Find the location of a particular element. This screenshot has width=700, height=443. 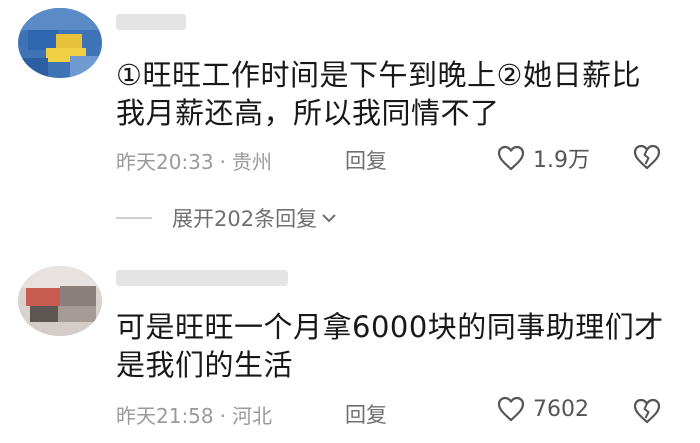

comment-text: 可是旺旺一个月拿6000块的同事助理们才 是我们的生活 is located at coordinates (396, 346).